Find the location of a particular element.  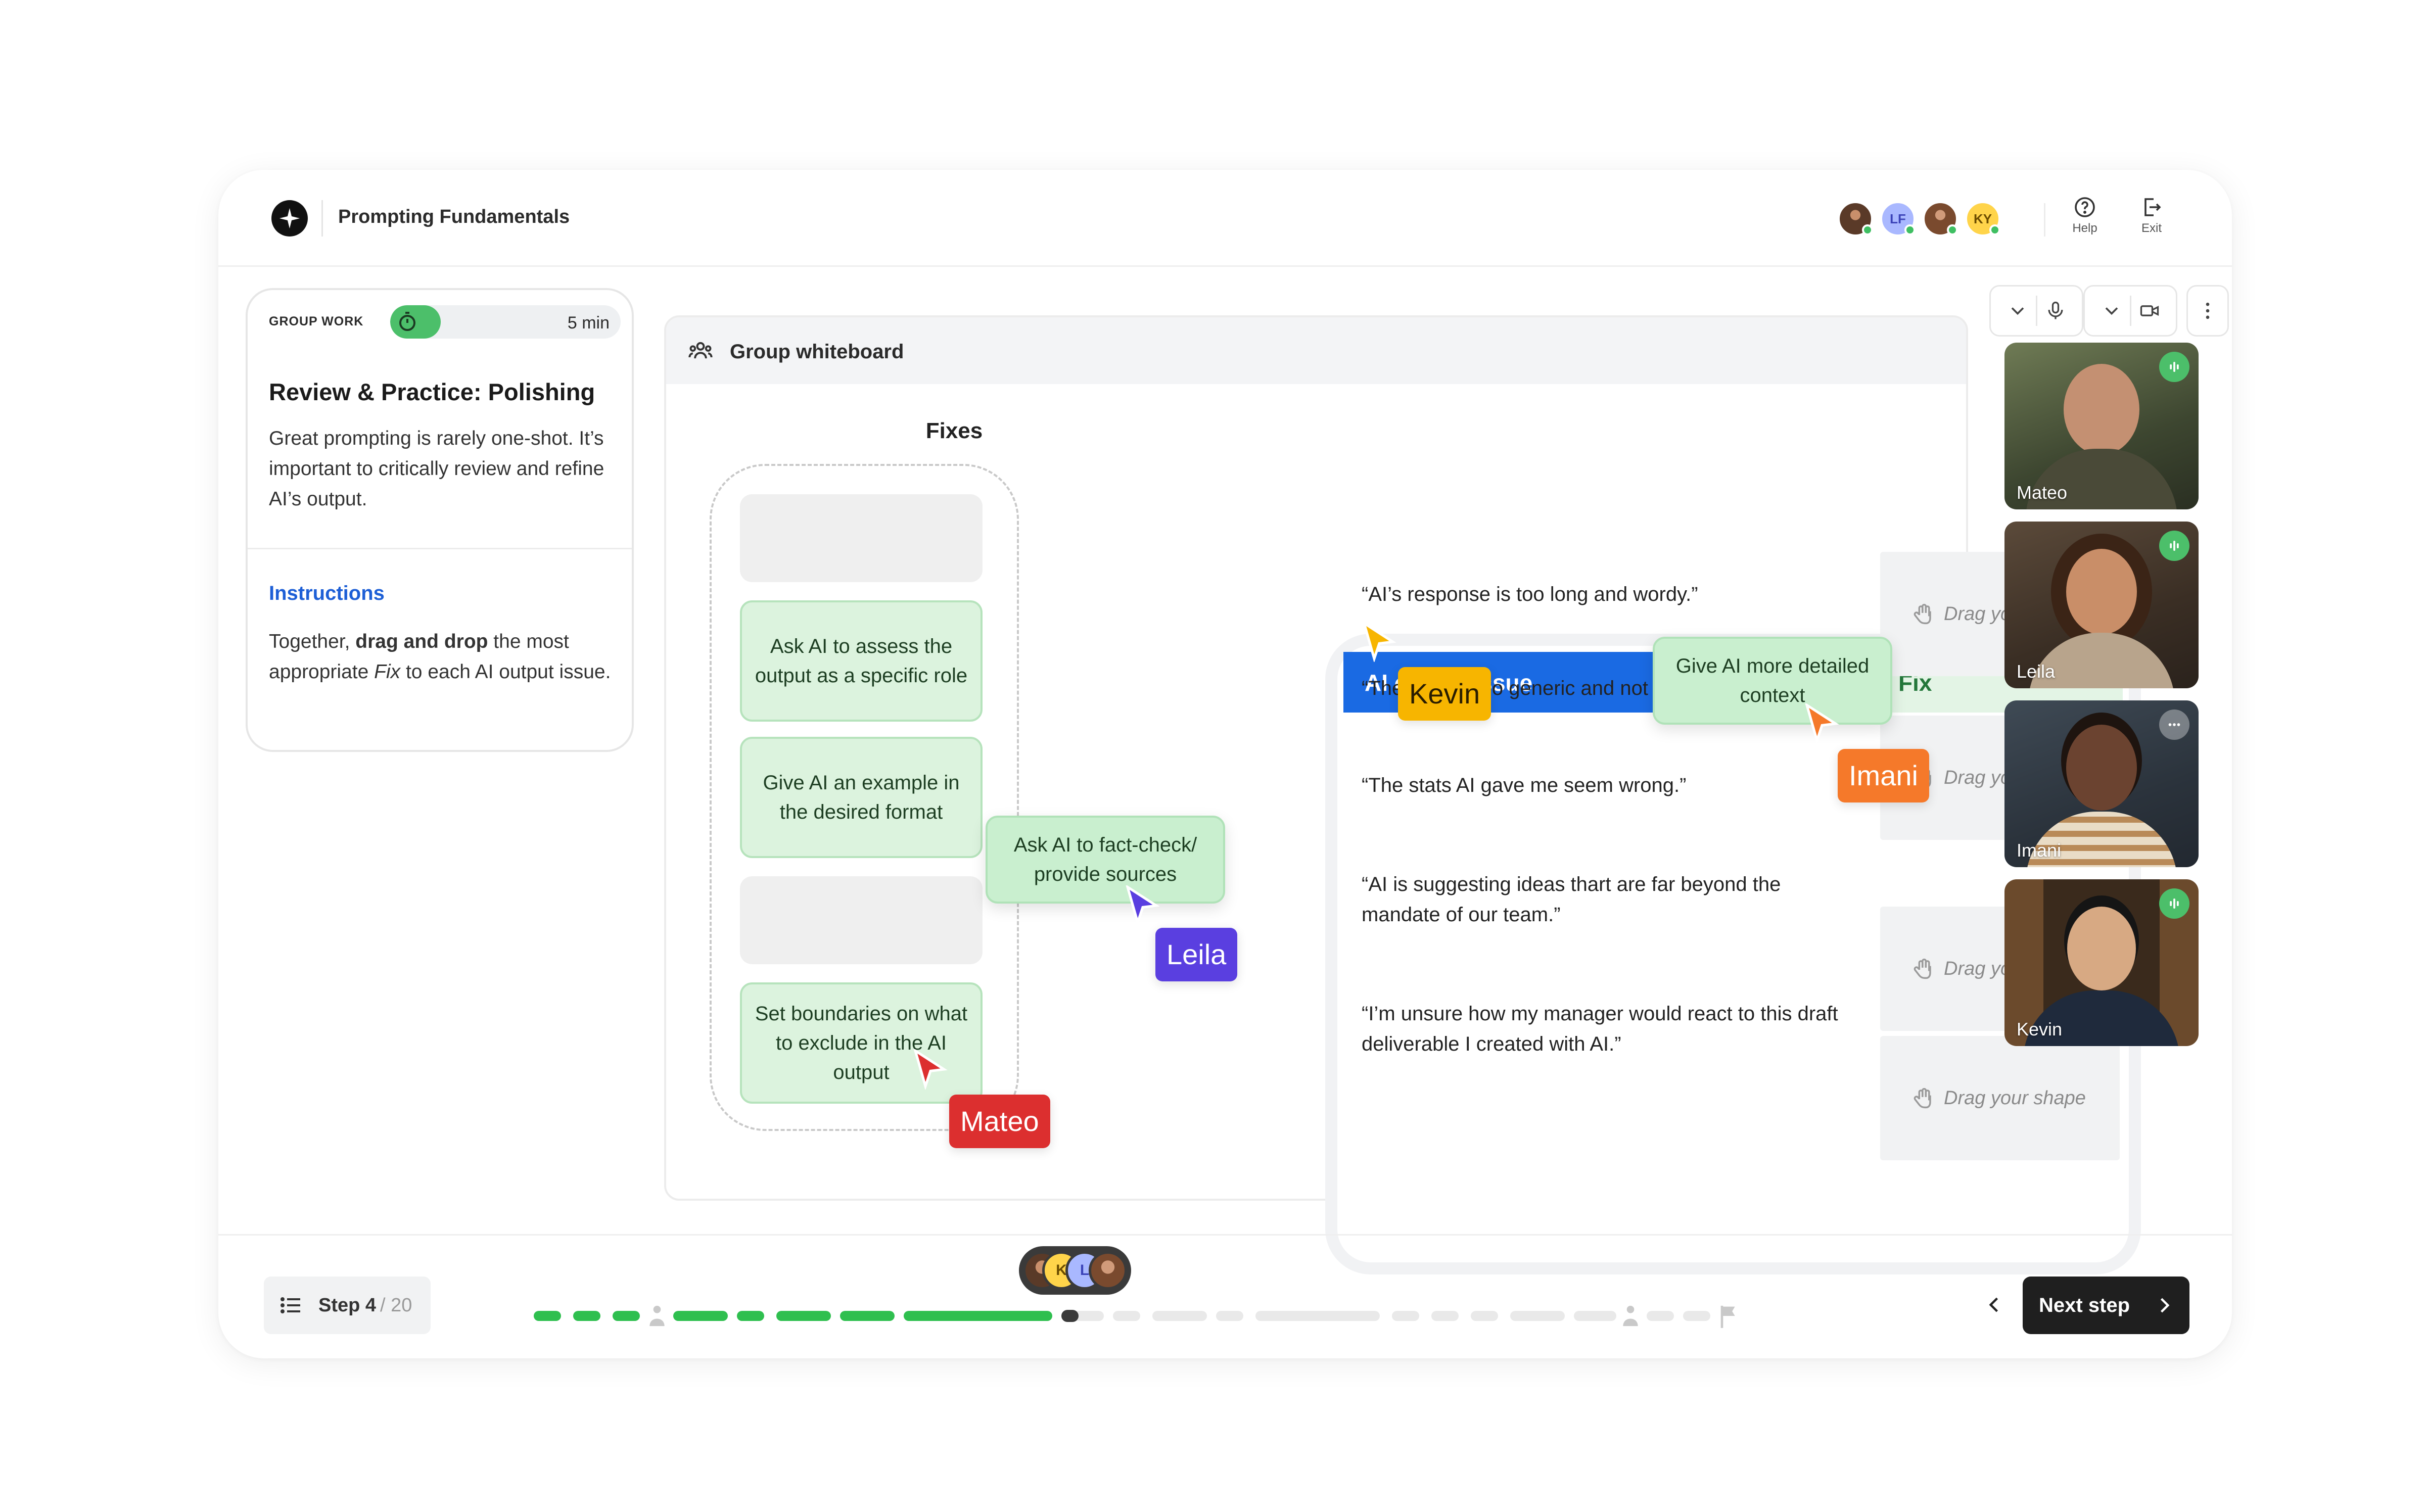

avatar-initials: LF is located at coordinates (1898, 218).